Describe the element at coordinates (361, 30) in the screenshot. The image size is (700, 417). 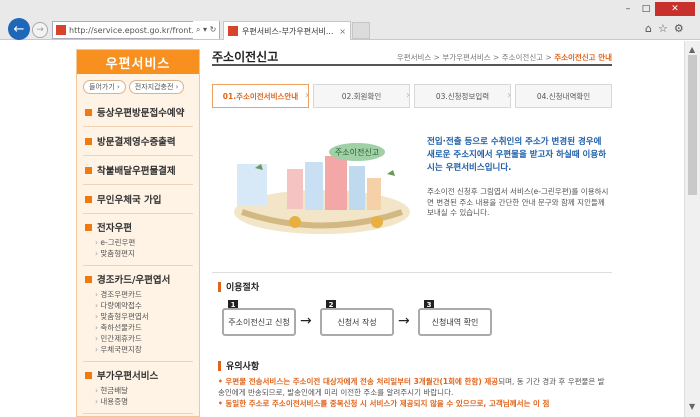
I see `new-tab-button` at that location.